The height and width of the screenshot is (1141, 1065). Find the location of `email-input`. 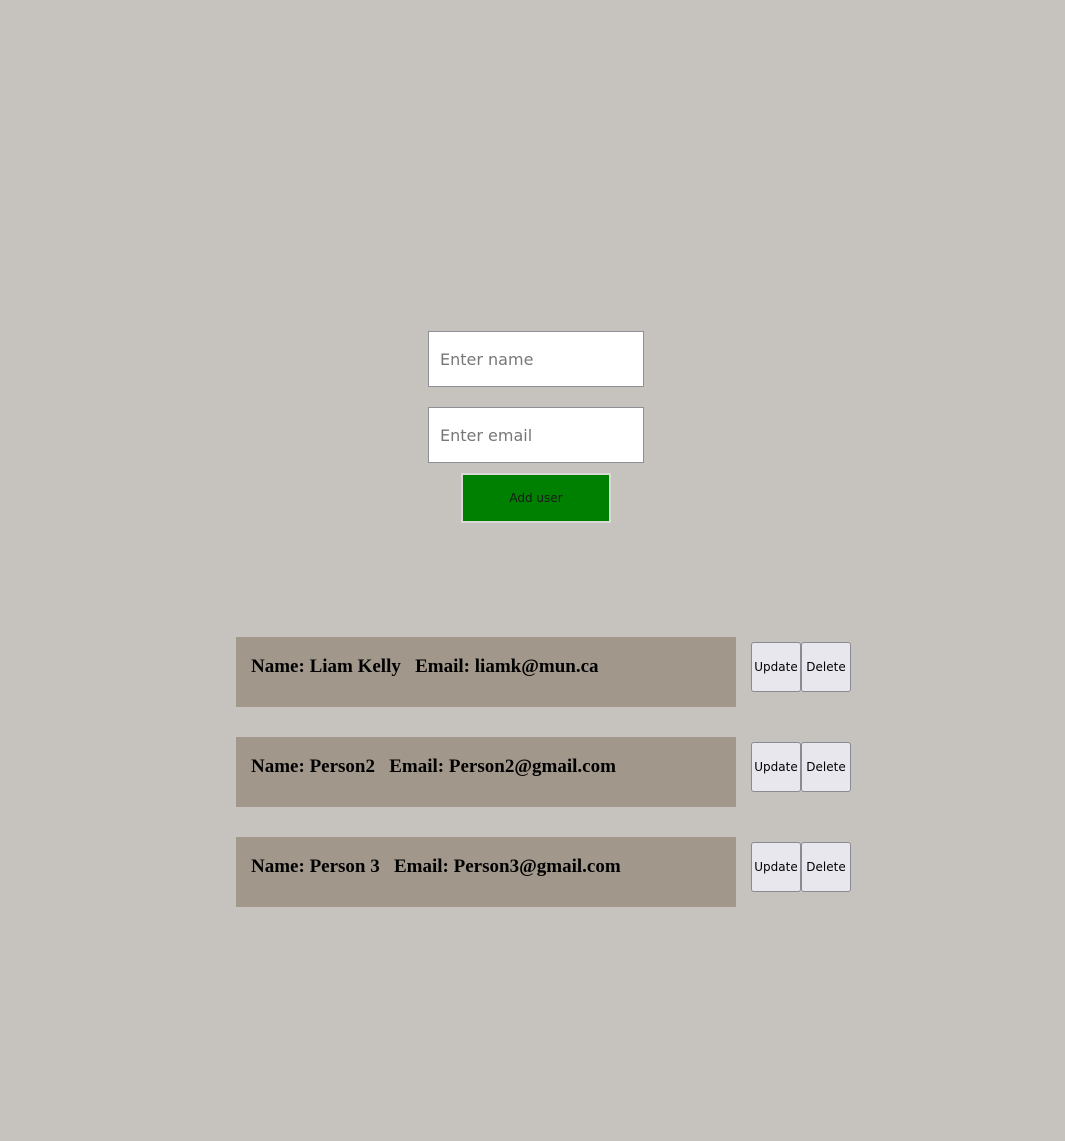

email-input is located at coordinates (536, 435).